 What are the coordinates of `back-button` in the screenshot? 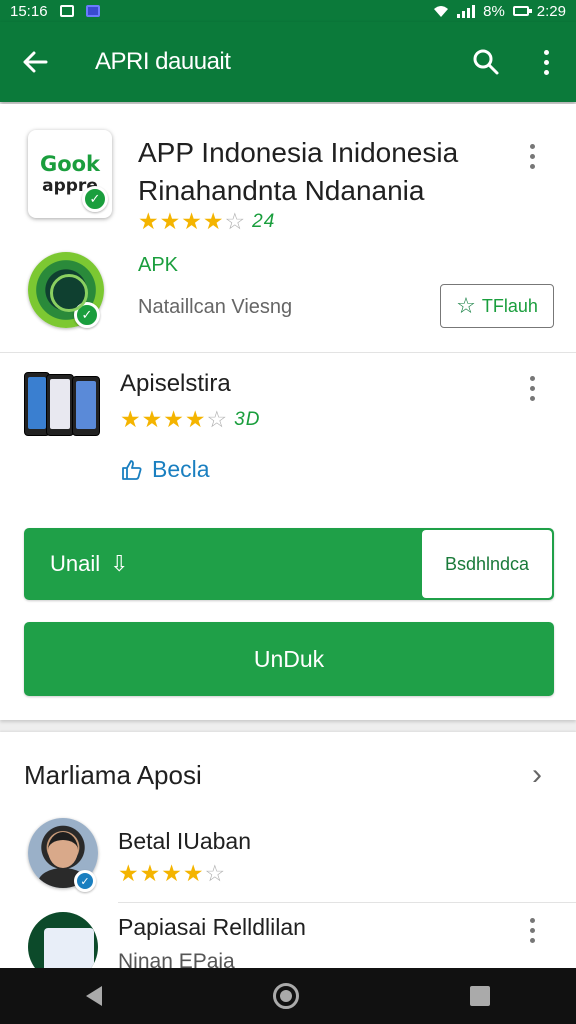 It's located at (35, 62).